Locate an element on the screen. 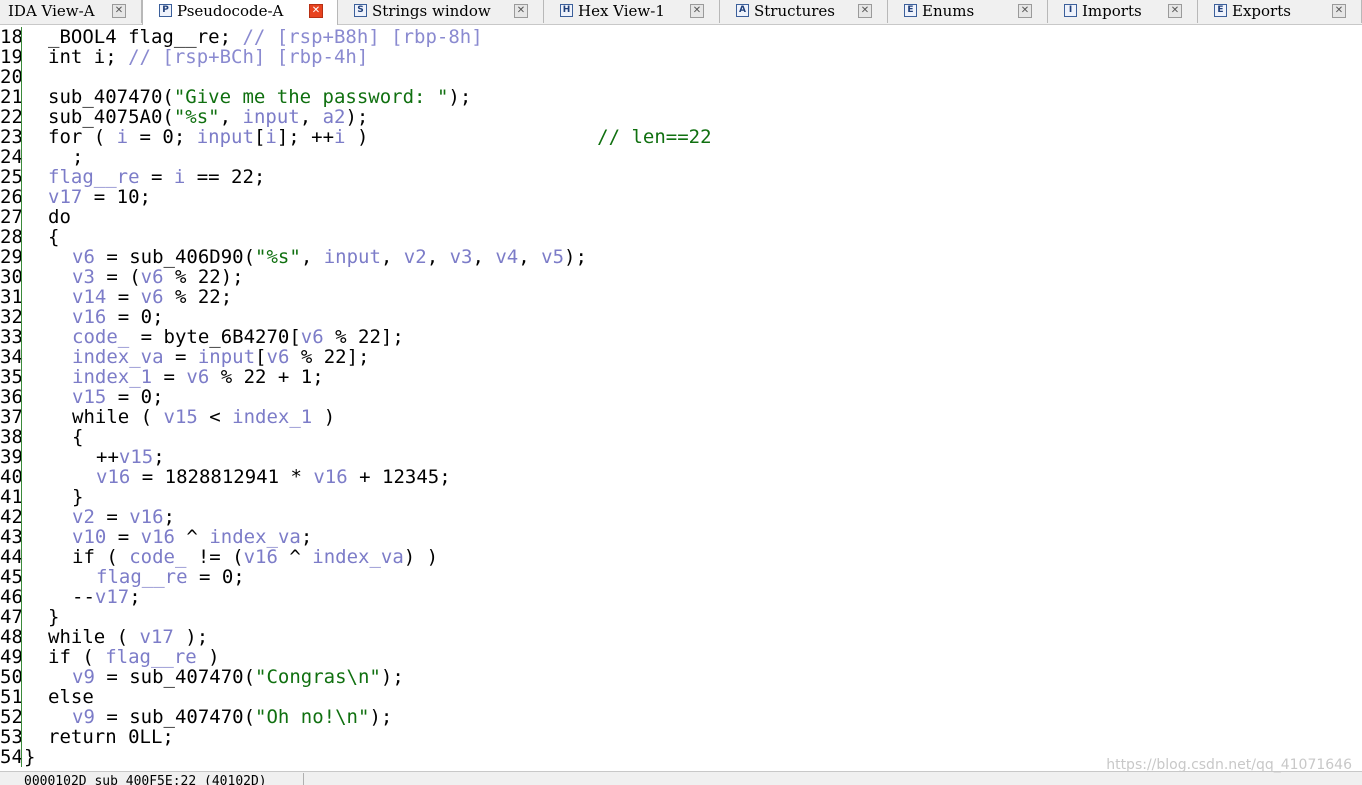 The width and height of the screenshot is (1362, 785). code-line: 28 { is located at coordinates (681, 237).